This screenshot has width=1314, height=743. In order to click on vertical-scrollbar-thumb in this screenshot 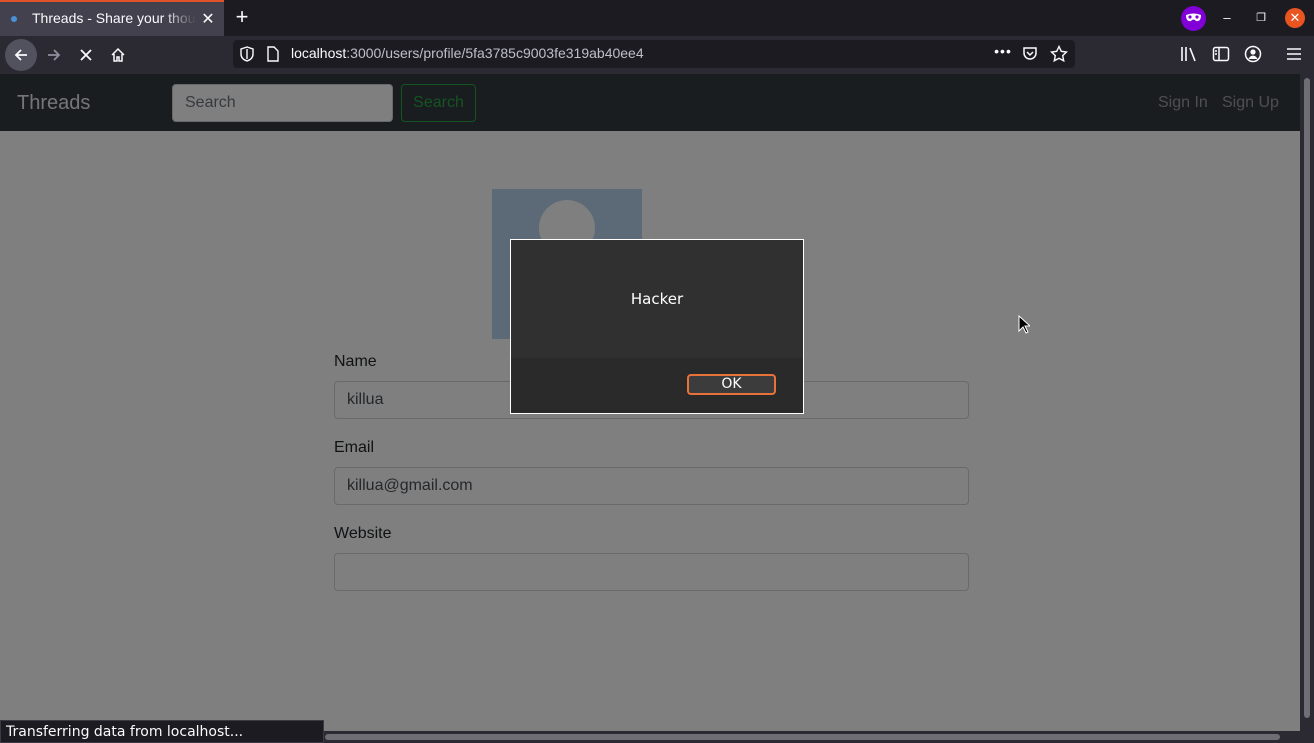, I will do `click(1307, 398)`.